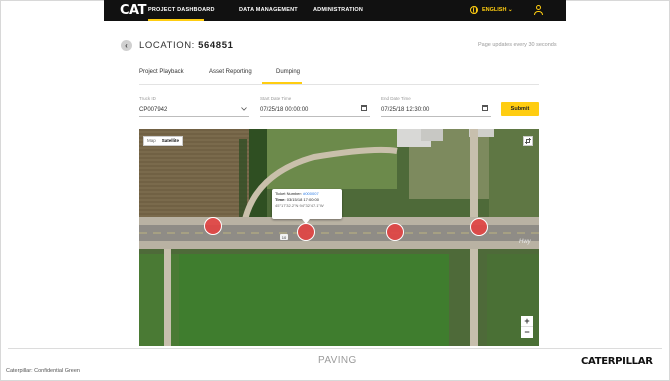 This screenshot has height=381, width=670. Describe the element at coordinates (527, 332) in the screenshot. I see `zoom-out-button: −` at that location.